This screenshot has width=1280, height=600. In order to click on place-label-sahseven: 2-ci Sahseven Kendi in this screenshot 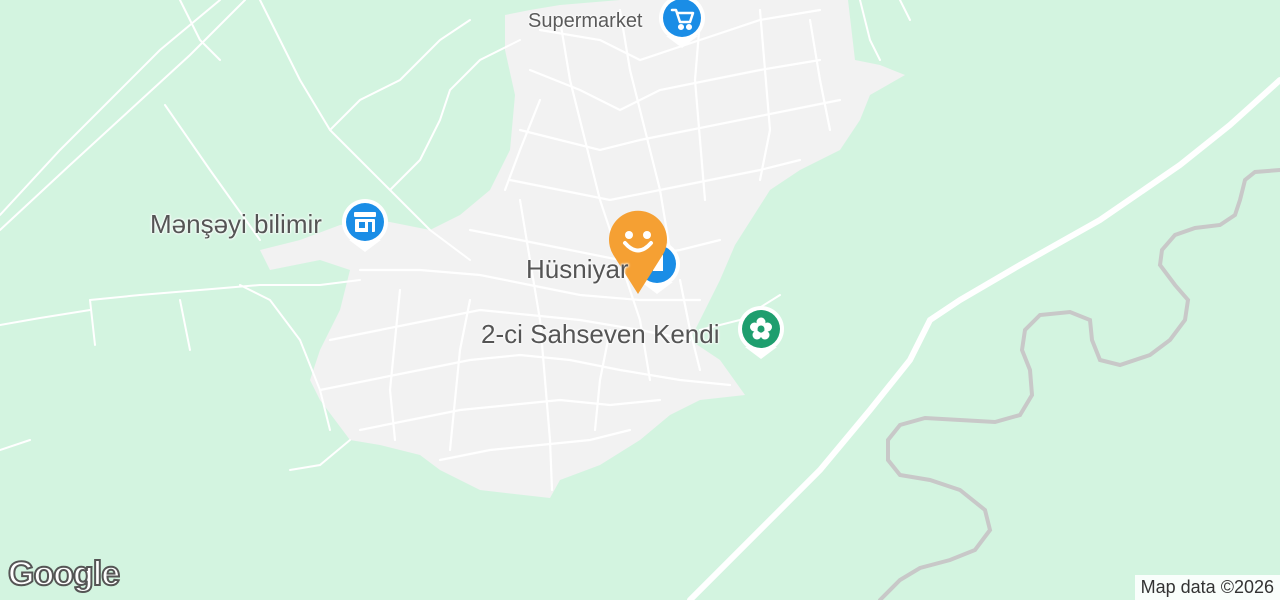, I will do `click(600, 334)`.